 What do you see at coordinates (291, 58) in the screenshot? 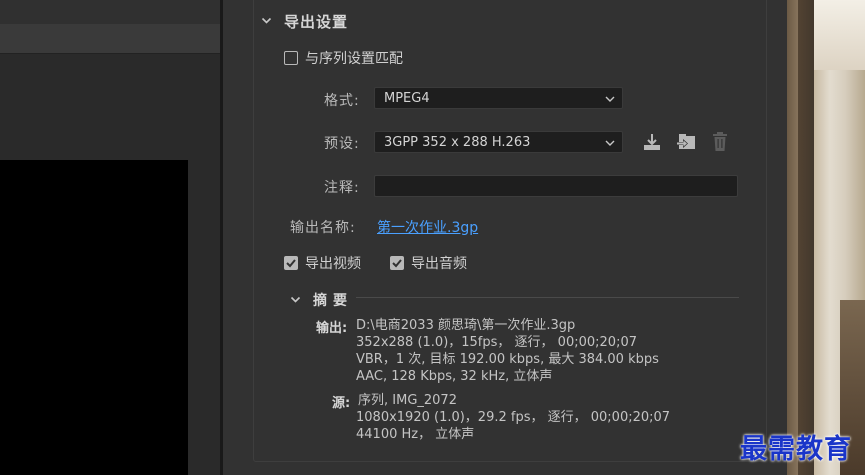
I see `match-sequence-checkbox` at bounding box center [291, 58].